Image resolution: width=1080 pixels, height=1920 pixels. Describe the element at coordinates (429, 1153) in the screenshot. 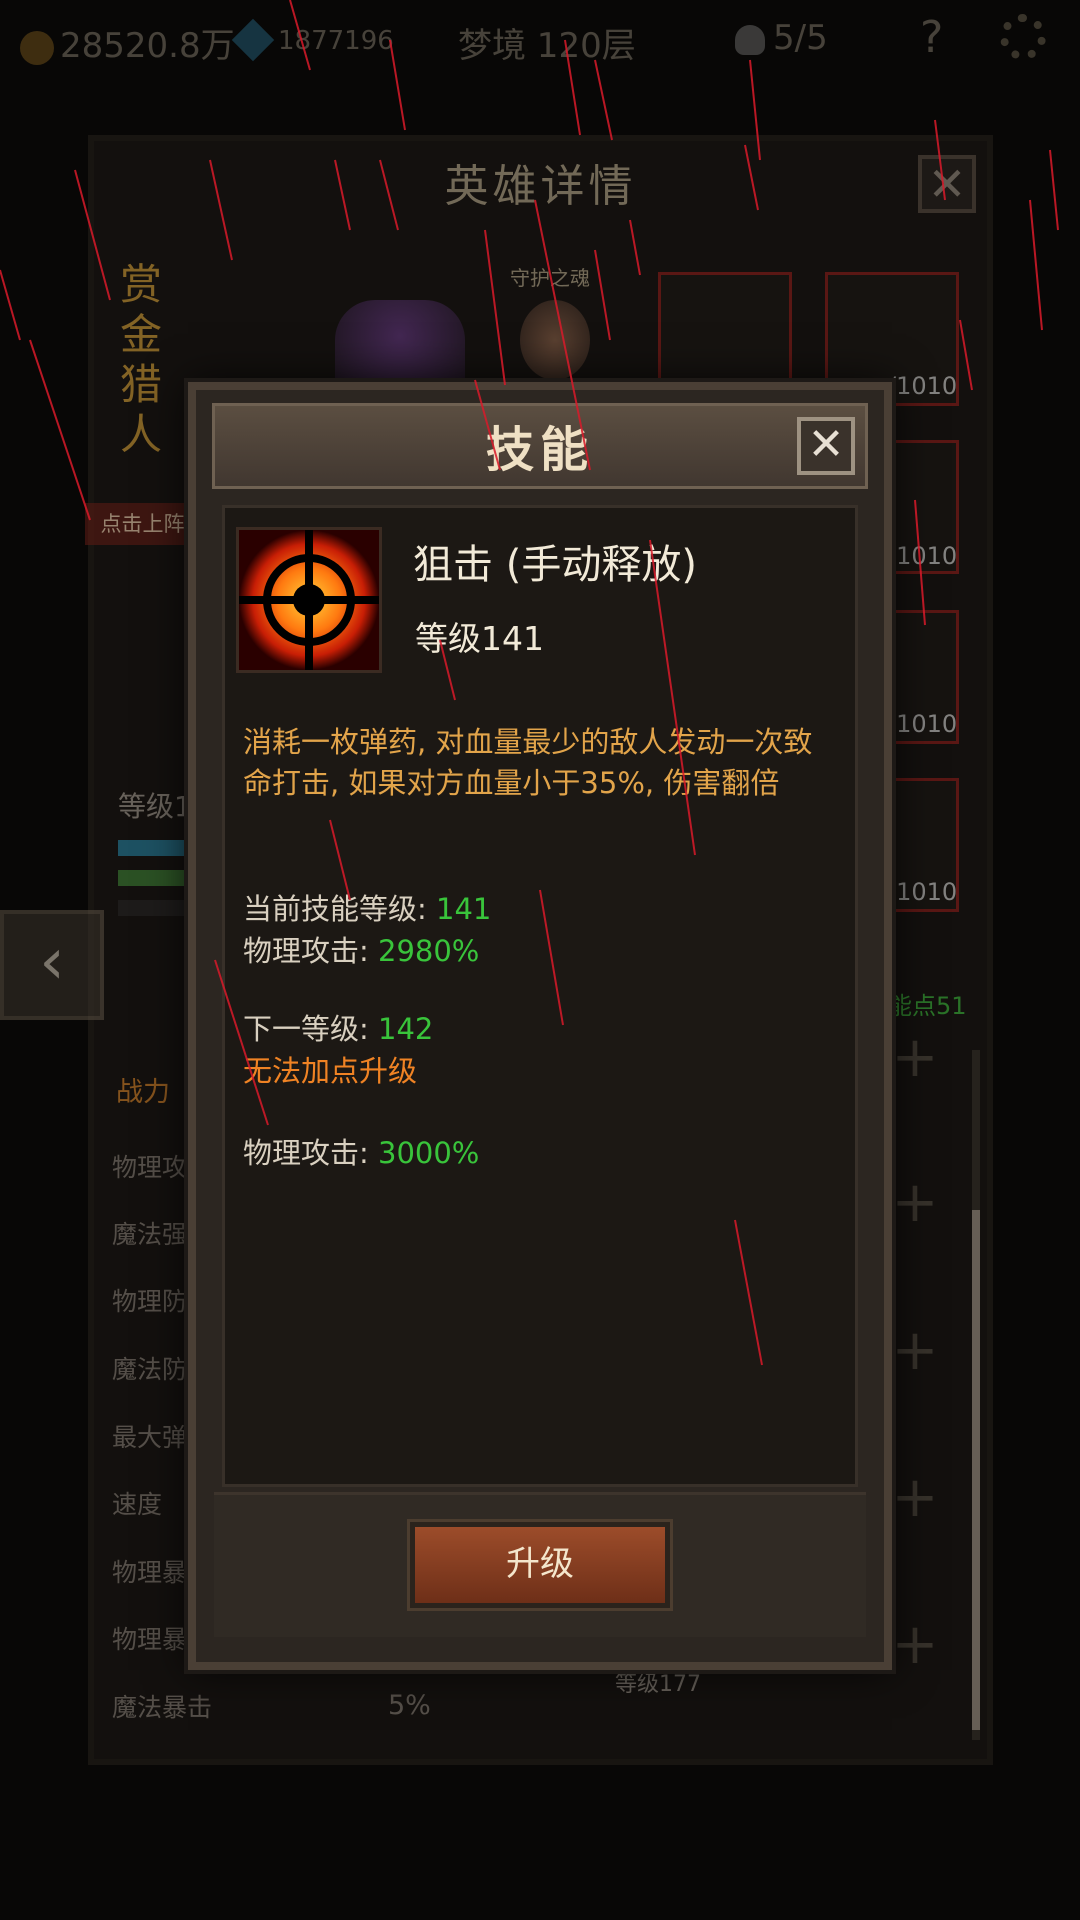

I see `next-attack-value: 3000%` at that location.